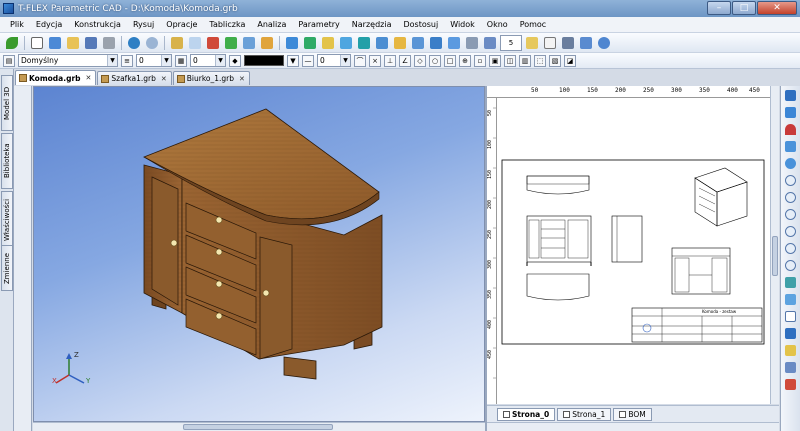 Image resolution: width=800 pixels, height=431 pixels. I want to click on viewport-horizontal-scrollbar, so click(259, 426).